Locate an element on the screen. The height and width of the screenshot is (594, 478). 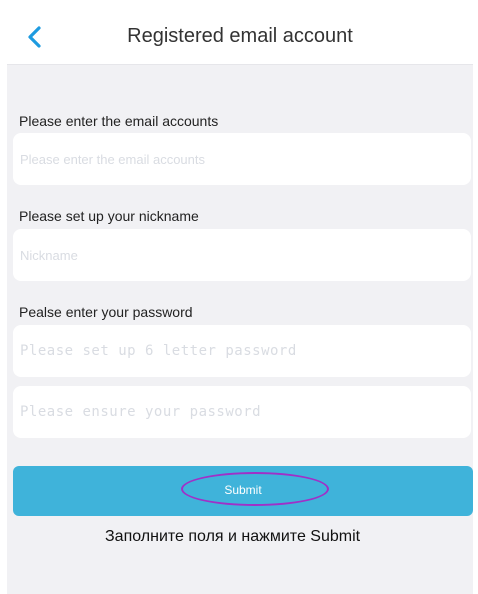
submit-button-label: Submit is located at coordinates (243, 490).